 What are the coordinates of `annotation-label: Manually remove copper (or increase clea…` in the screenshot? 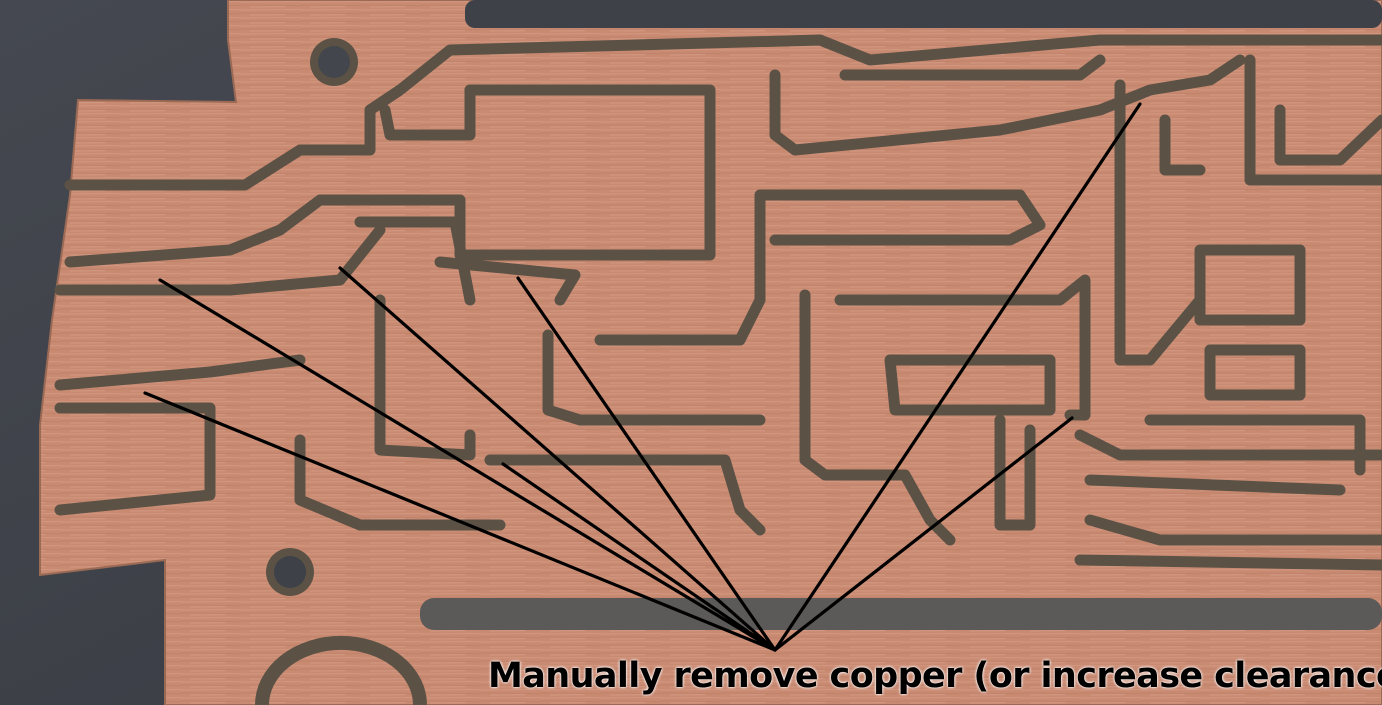 It's located at (935, 676).